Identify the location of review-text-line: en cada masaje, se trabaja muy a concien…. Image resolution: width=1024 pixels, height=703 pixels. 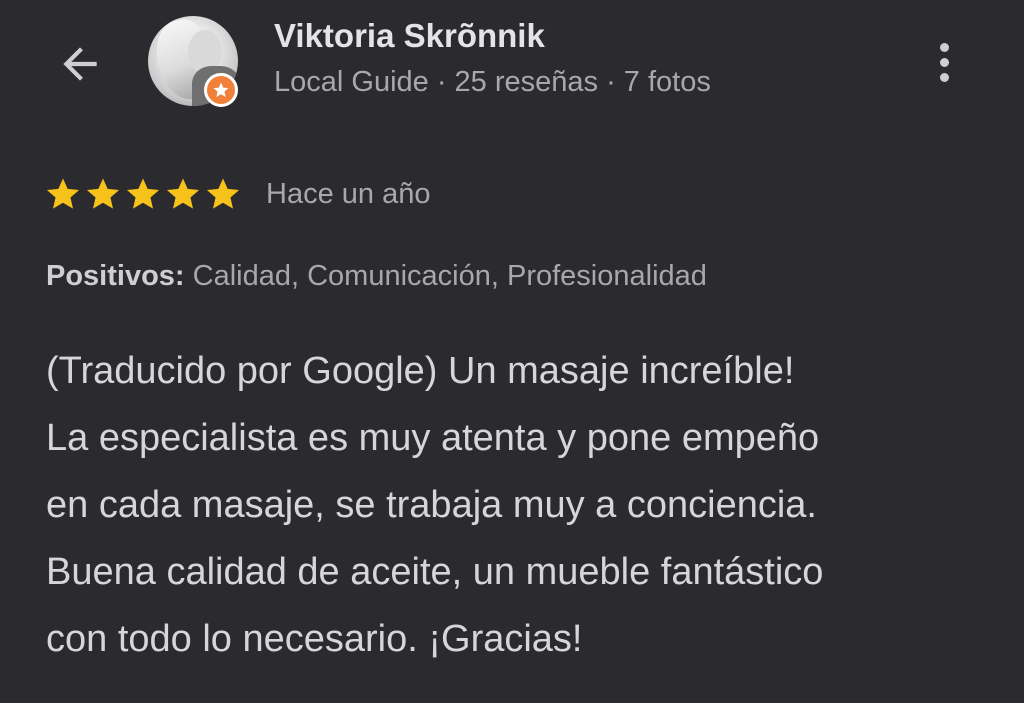
(431, 505).